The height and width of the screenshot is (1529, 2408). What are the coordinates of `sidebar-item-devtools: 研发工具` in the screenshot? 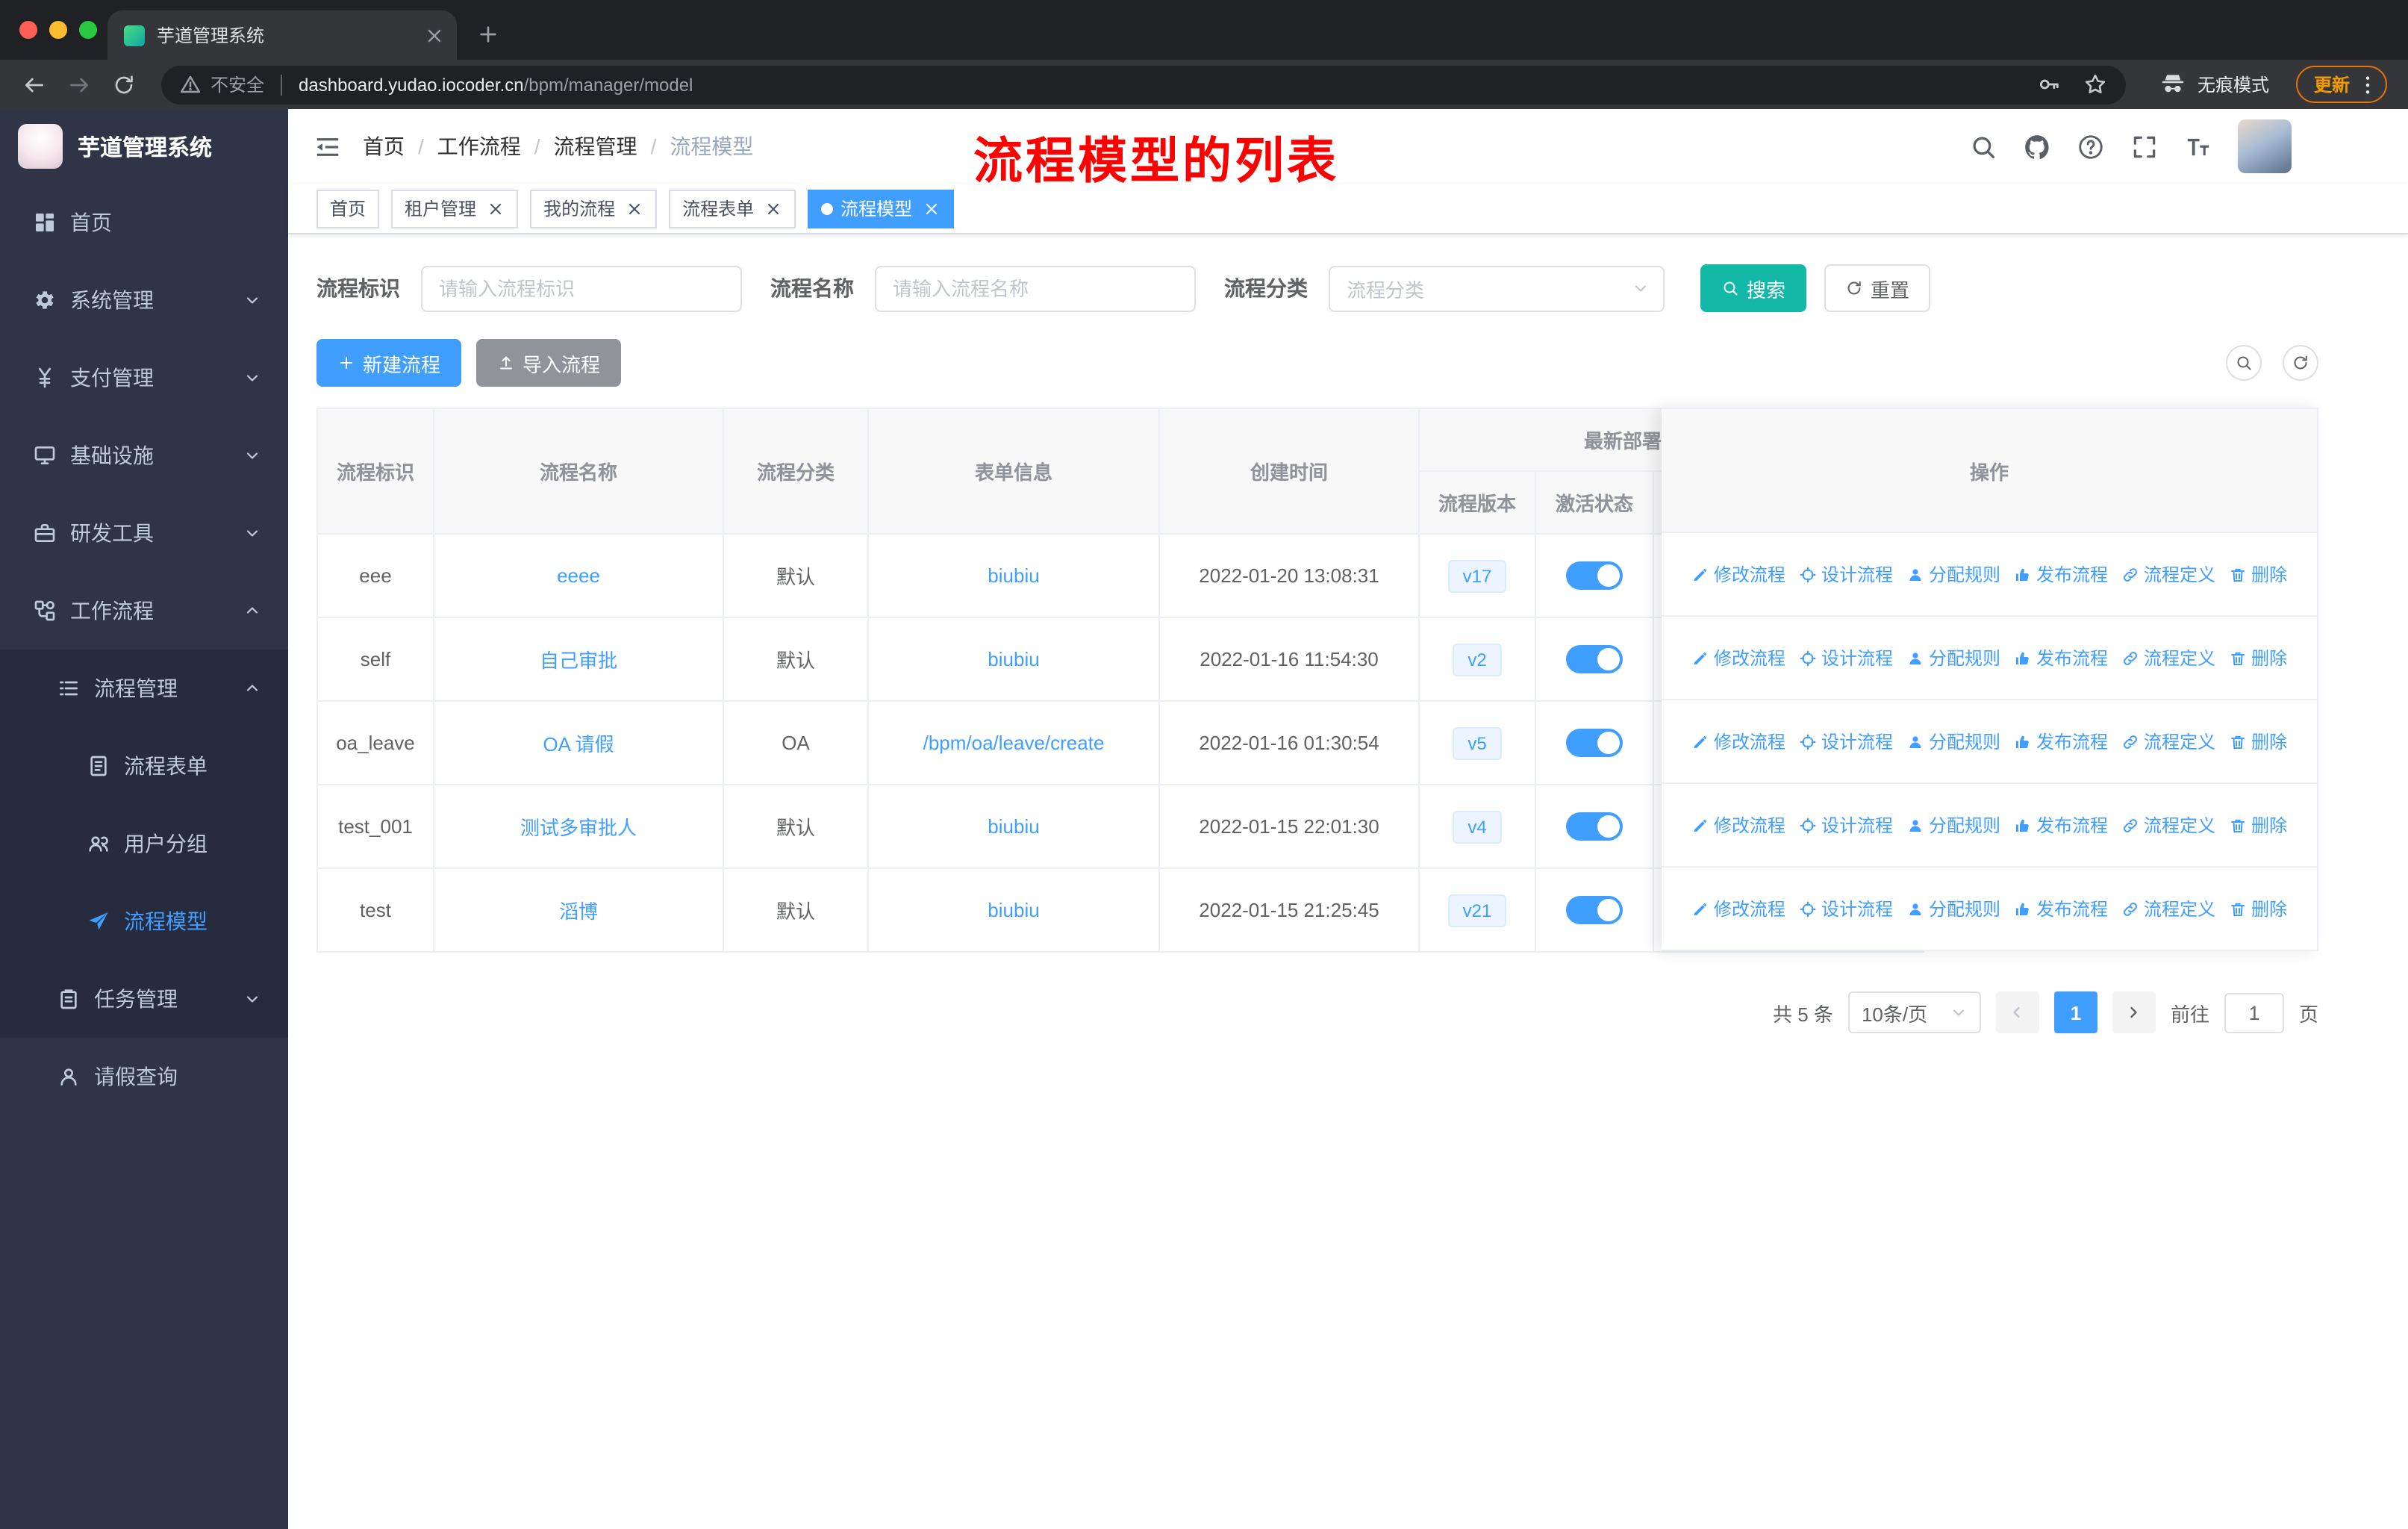 It's located at (144, 533).